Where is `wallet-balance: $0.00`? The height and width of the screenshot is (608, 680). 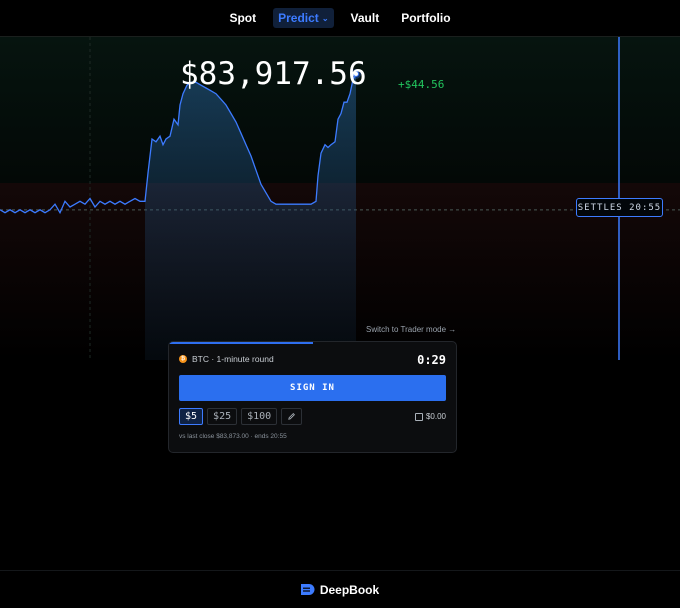
wallet-balance: $0.00 is located at coordinates (430, 416).